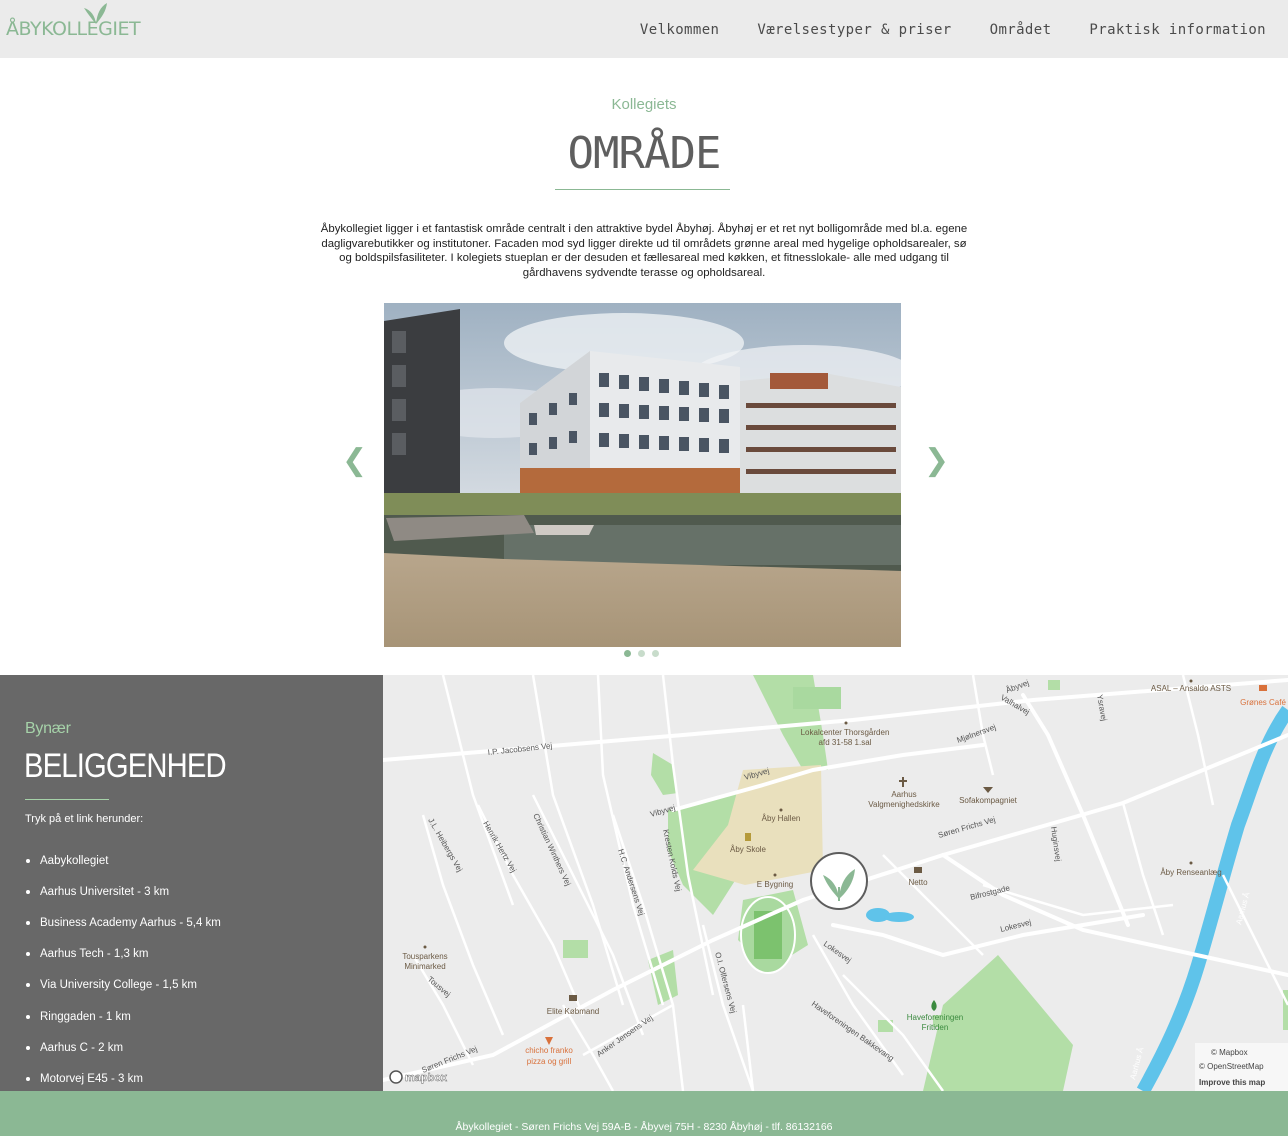  I want to click on logo: ÅBYKOLLEGIET, so click(73, 22).